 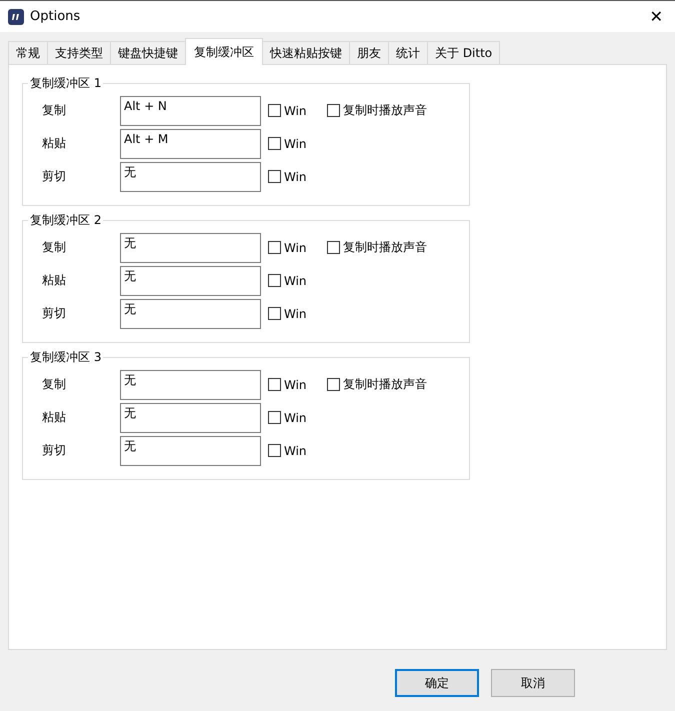 What do you see at coordinates (16, 16) in the screenshot?
I see `app-icon` at bounding box center [16, 16].